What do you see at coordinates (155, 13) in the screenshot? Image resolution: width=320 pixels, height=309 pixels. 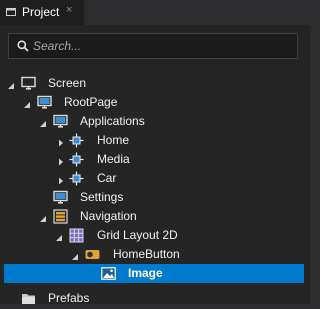 I see `panel-tab-strip: Project ×` at bounding box center [155, 13].